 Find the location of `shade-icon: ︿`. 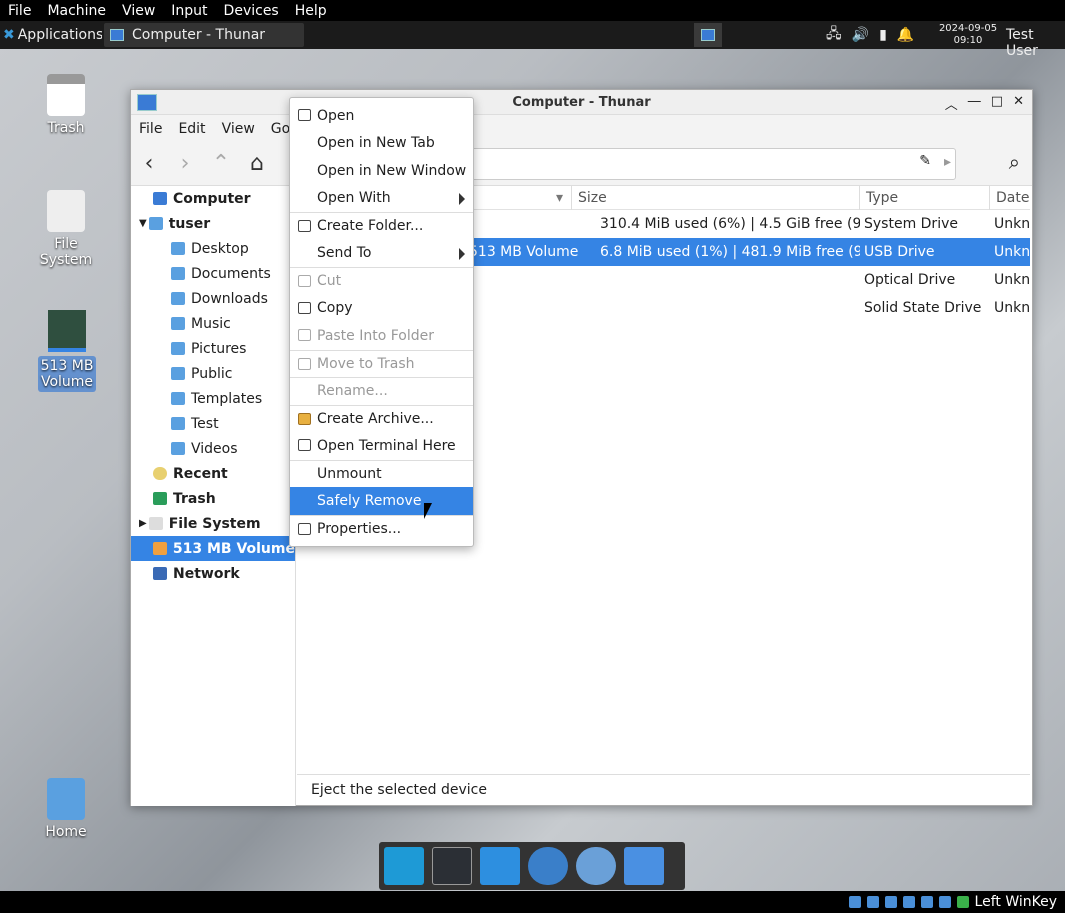

shade-icon: ︿ is located at coordinates (951, 103).